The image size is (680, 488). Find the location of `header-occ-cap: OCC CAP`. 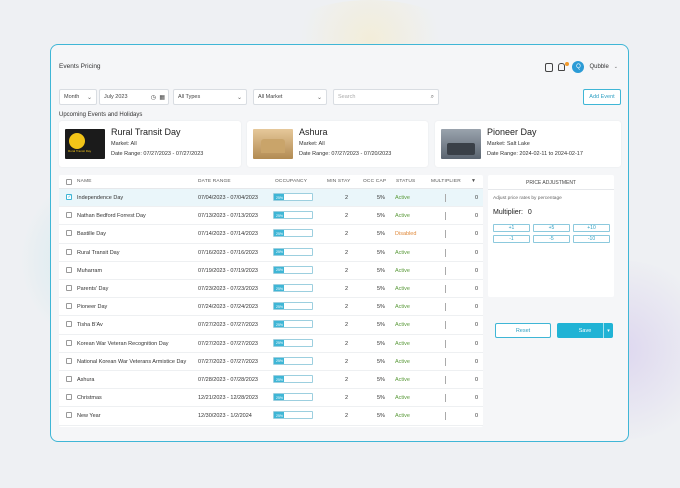

header-occ-cap: OCC CAP is located at coordinates (374, 181).